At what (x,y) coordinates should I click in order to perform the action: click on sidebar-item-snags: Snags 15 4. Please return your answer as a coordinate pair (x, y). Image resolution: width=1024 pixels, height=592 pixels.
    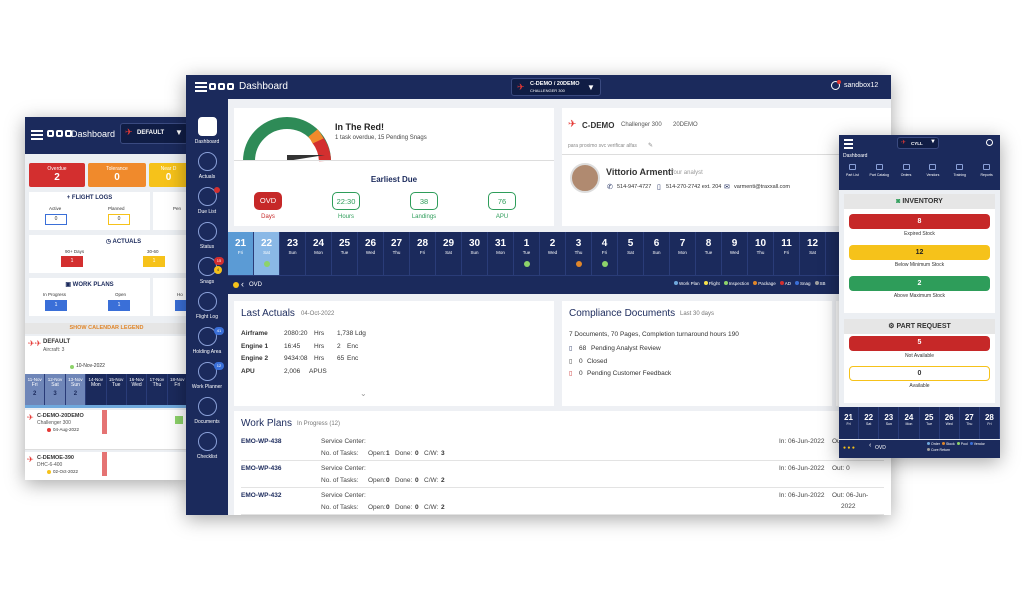
    Looking at the image, I should click on (207, 271).